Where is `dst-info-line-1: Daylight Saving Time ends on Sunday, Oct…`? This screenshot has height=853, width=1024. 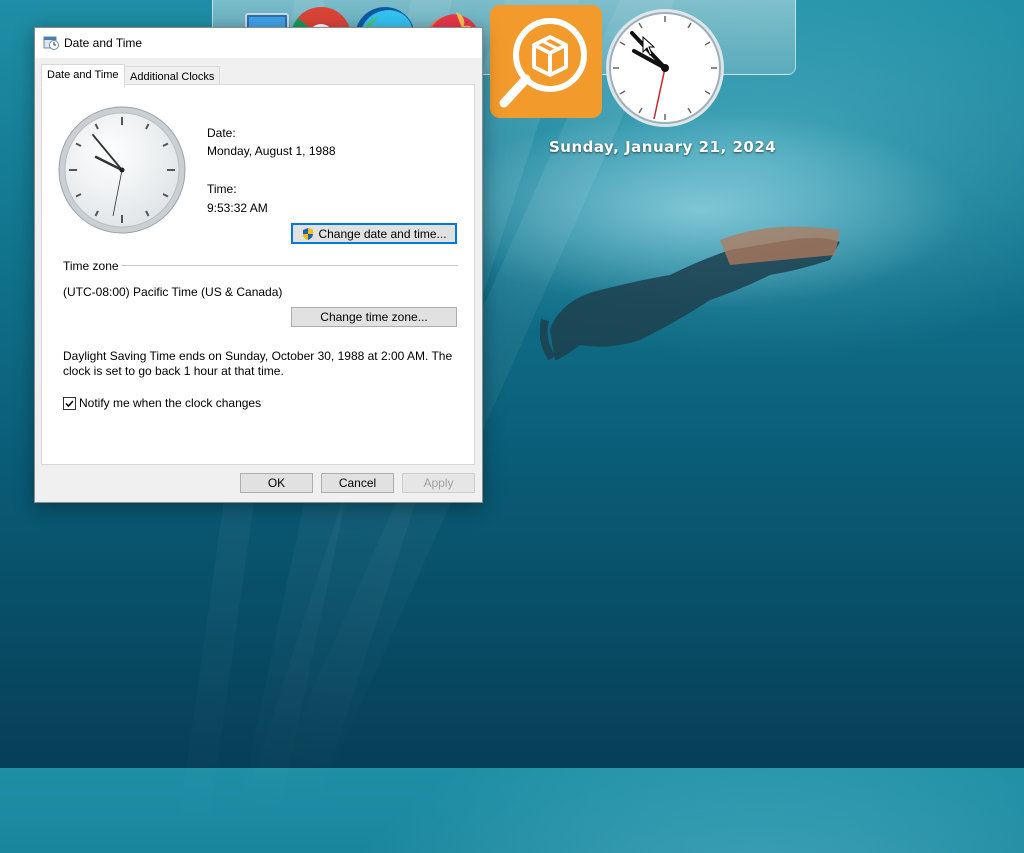 dst-info-line-1: Daylight Saving Time ends on Sunday, Oct… is located at coordinates (258, 356).